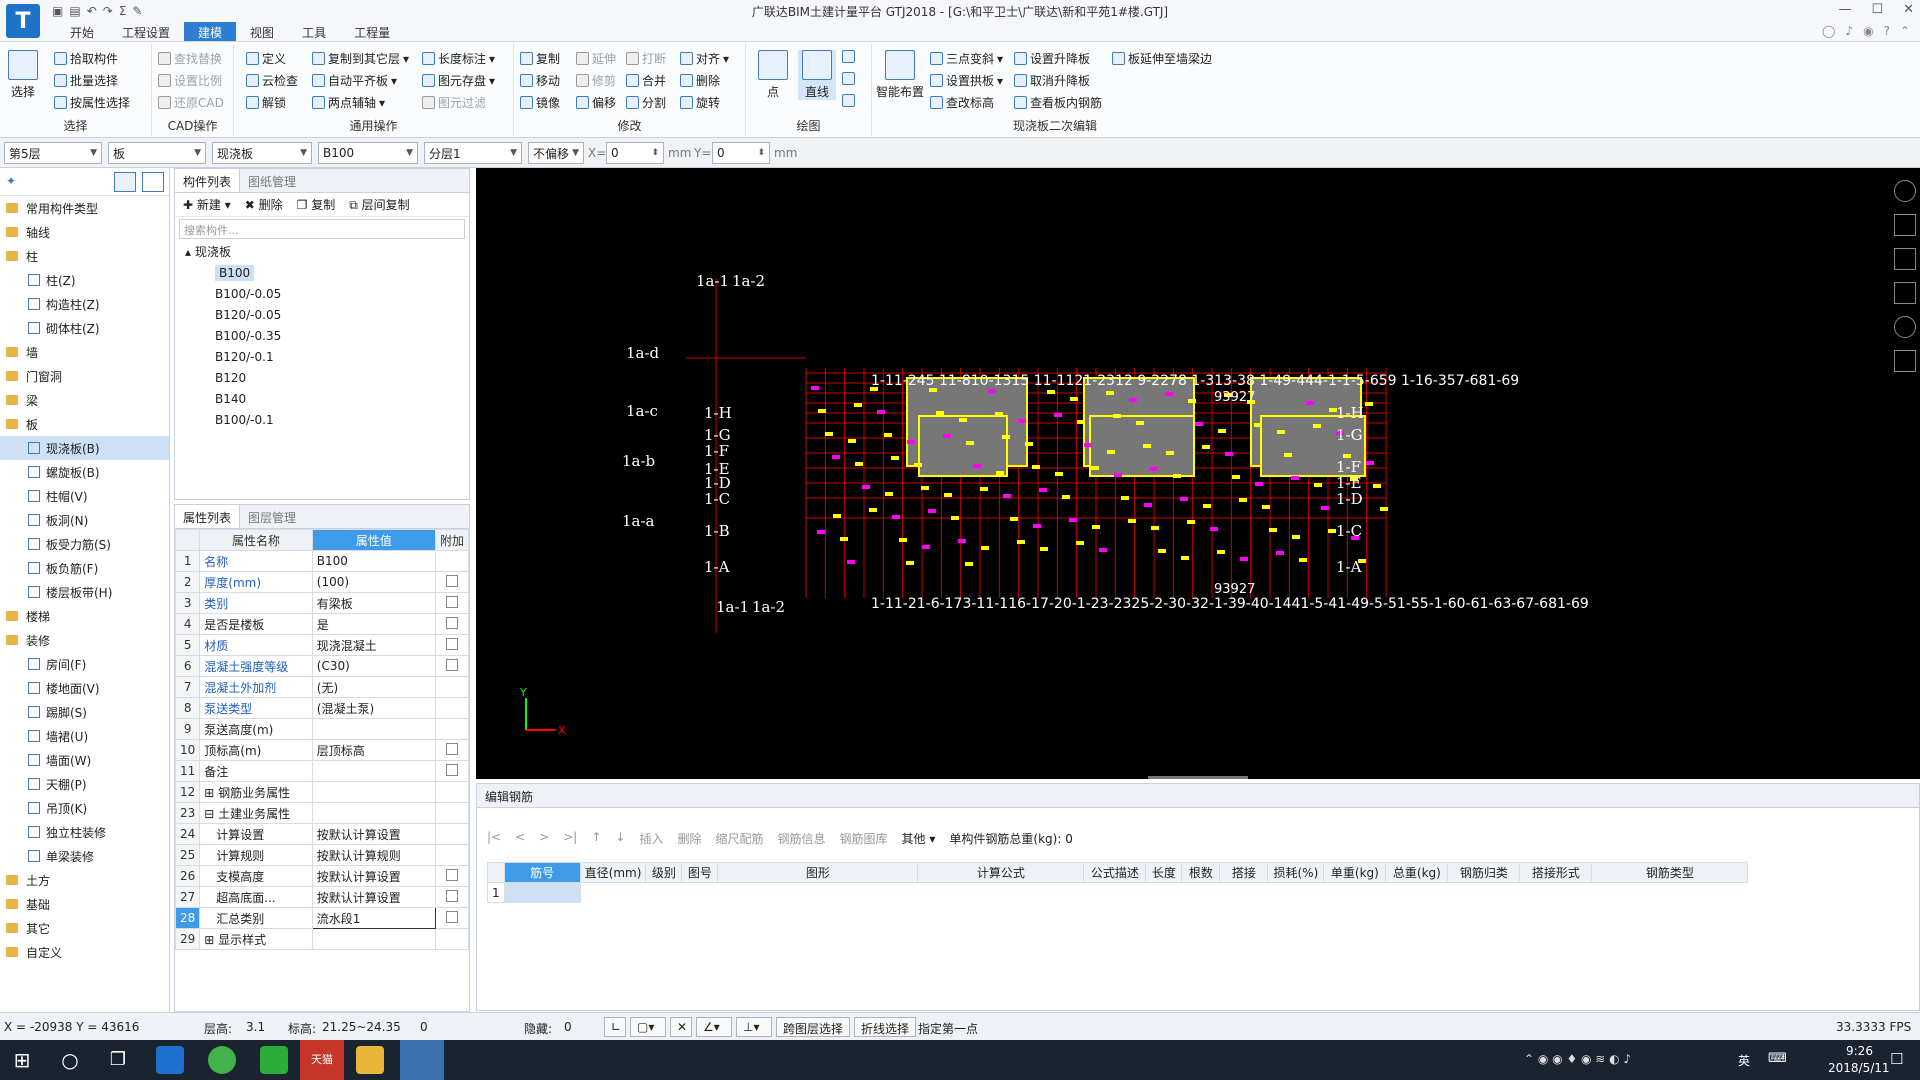  I want to click on rect-draw-icon, so click(848, 100).